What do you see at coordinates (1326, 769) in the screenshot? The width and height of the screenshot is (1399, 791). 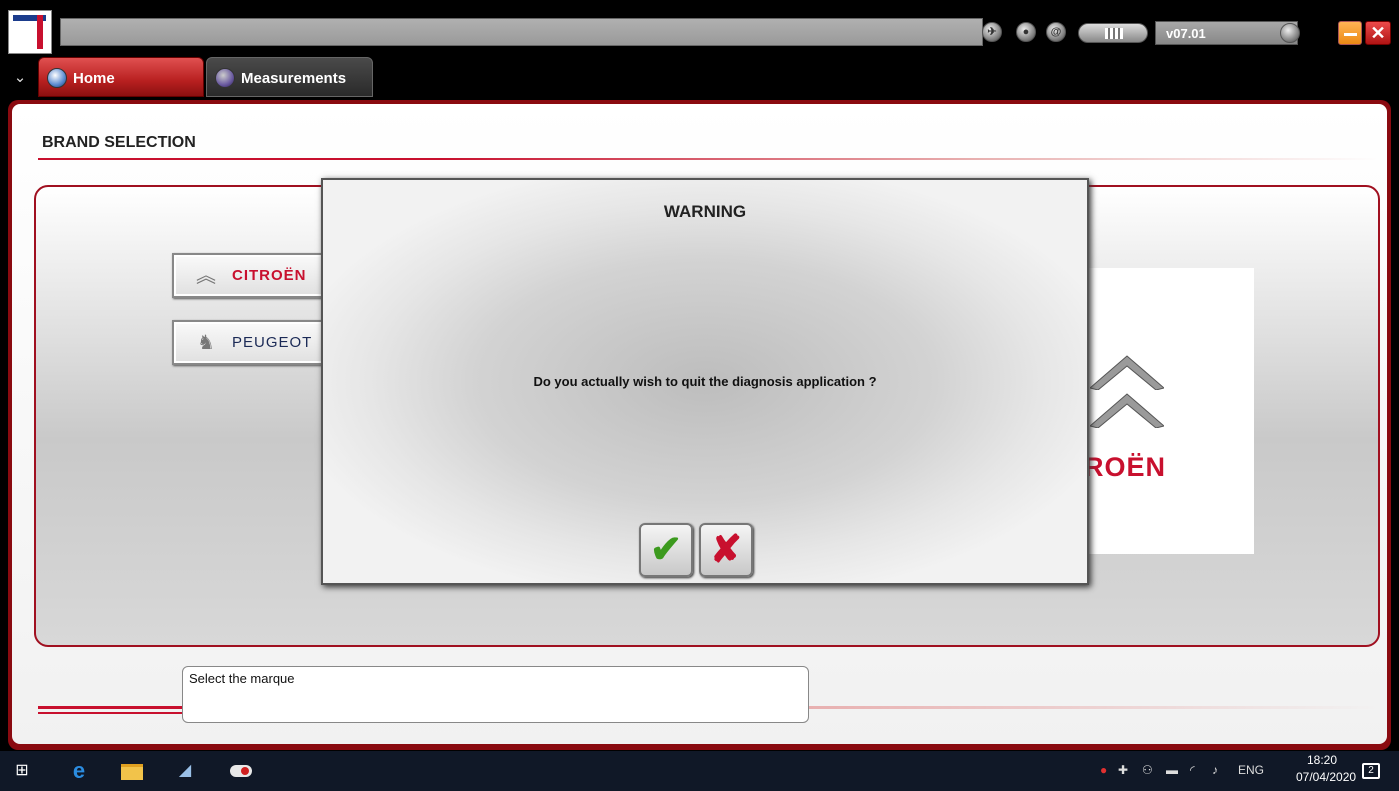 I see `taskbar-clock: 18:20 07/04/2020` at bounding box center [1326, 769].